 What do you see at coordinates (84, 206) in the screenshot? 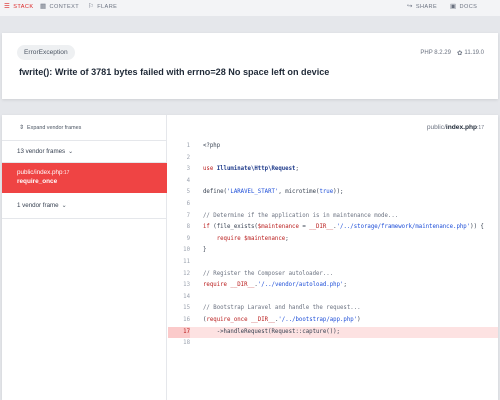
I see `vendor-frames-toggle-bottom: 1 vendor frame ⌄` at bounding box center [84, 206].